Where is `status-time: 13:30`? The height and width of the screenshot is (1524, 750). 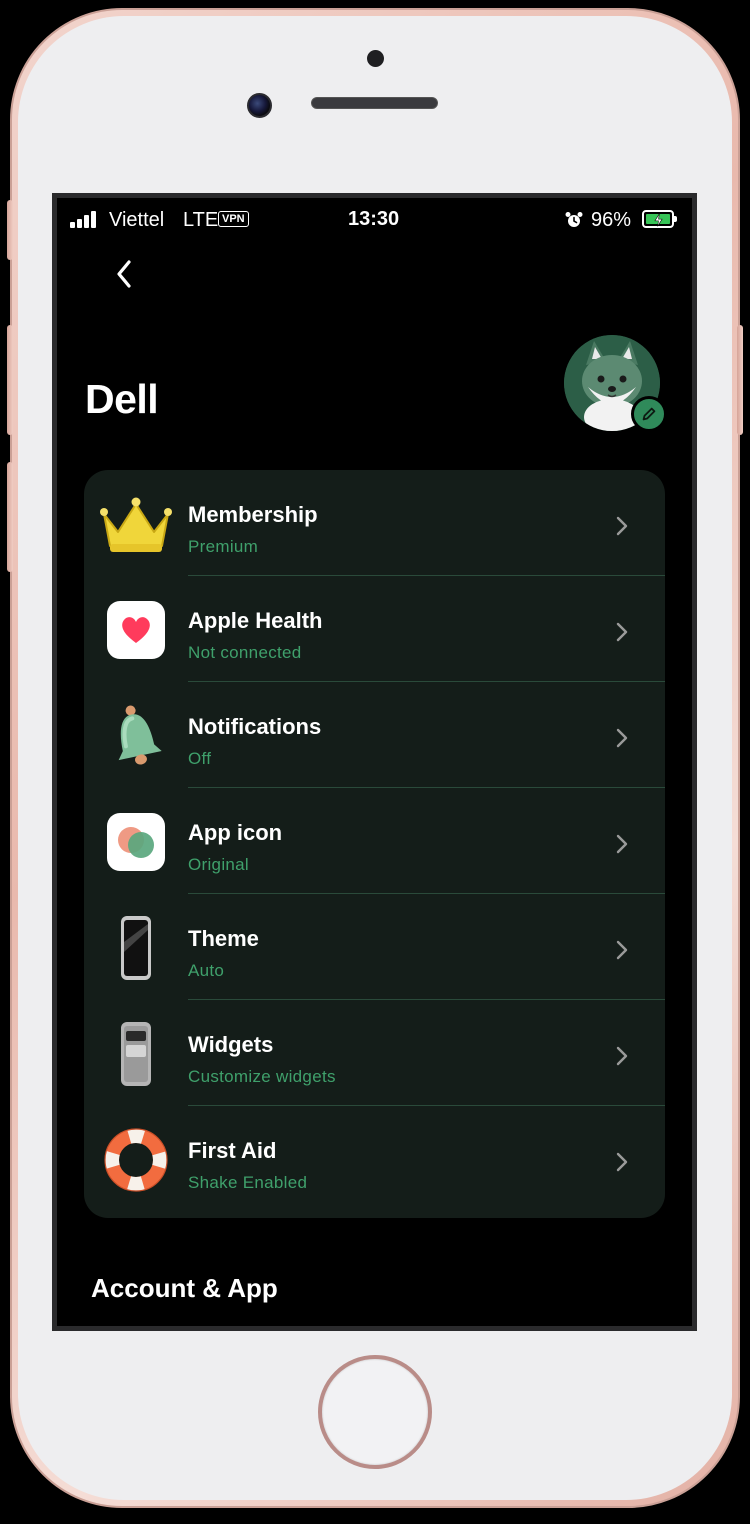 status-time: 13:30 is located at coordinates (374, 219).